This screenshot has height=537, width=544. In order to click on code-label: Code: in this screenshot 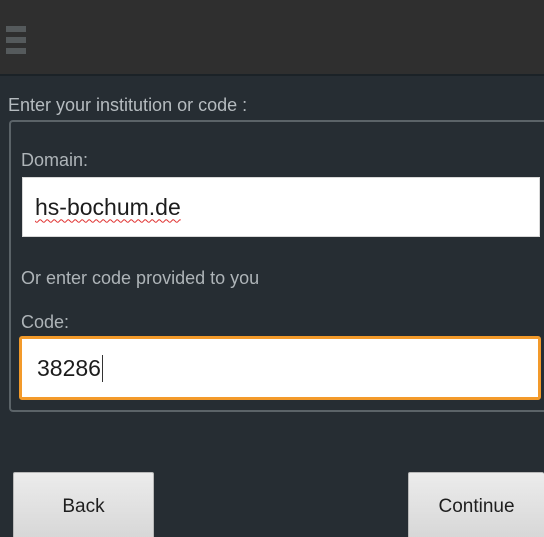, I will do `click(45, 322)`.